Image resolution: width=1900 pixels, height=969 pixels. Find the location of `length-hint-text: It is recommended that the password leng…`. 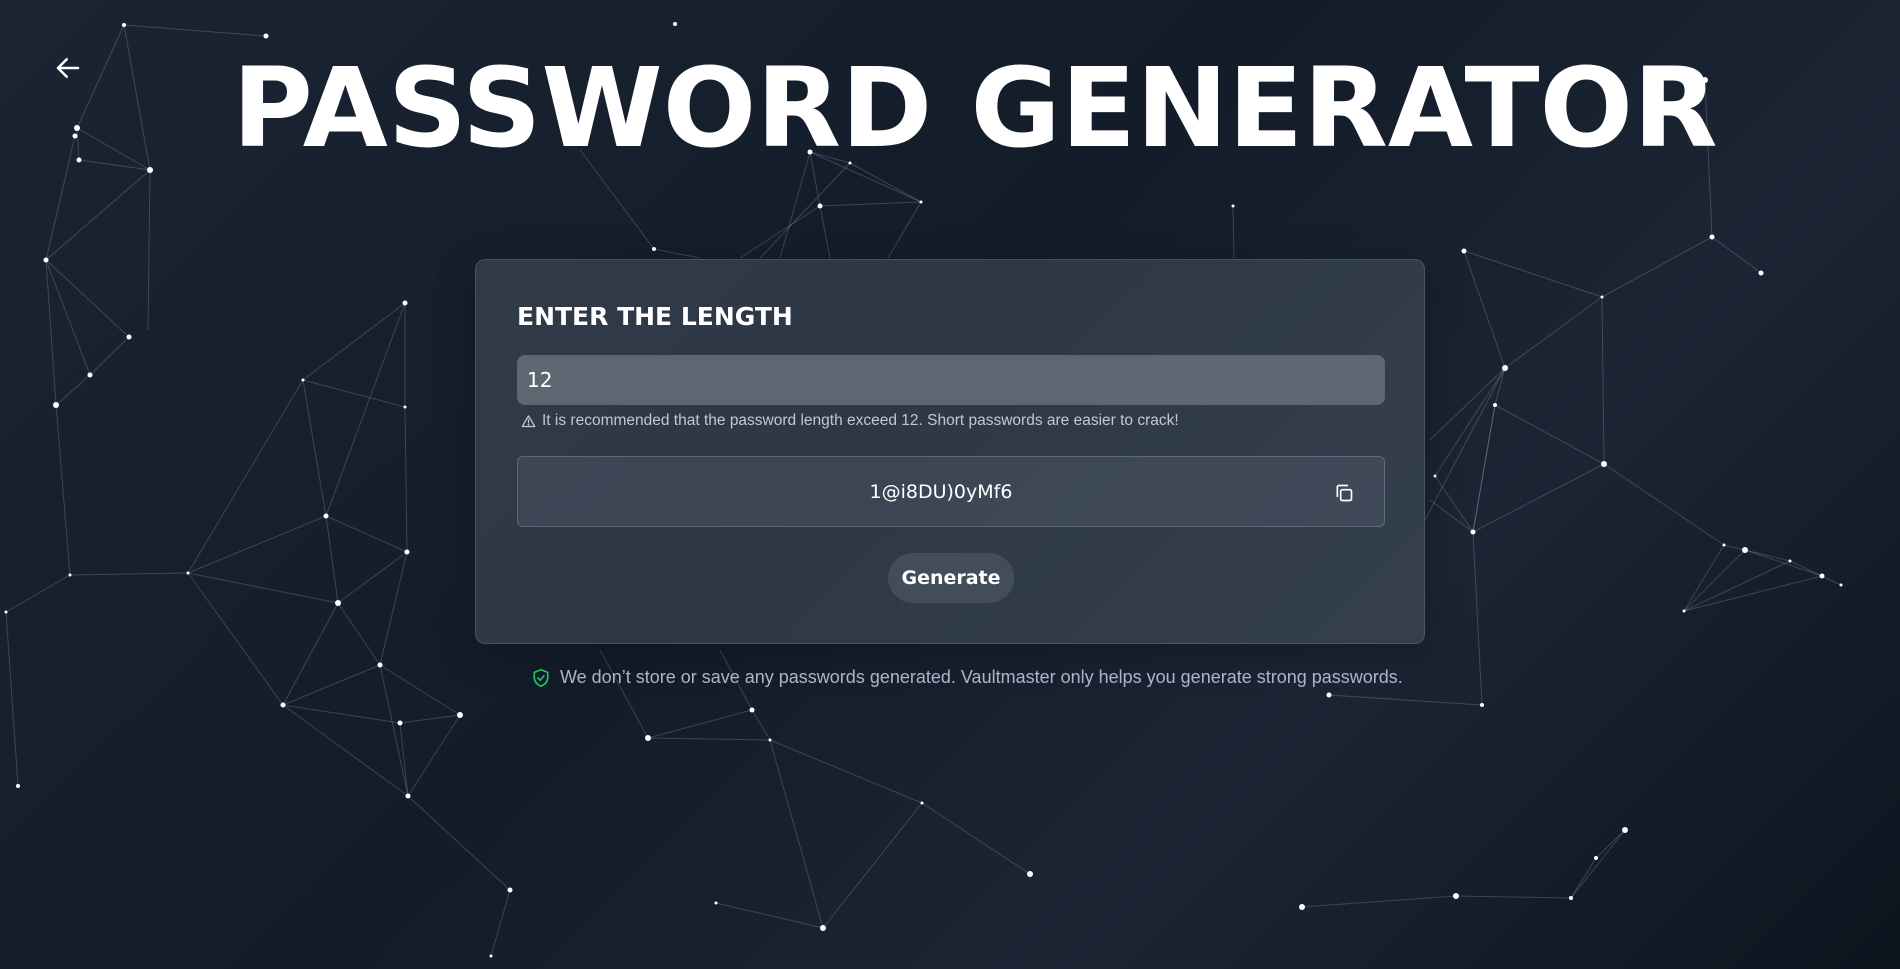

length-hint-text: It is recommended that the password leng… is located at coordinates (860, 420).